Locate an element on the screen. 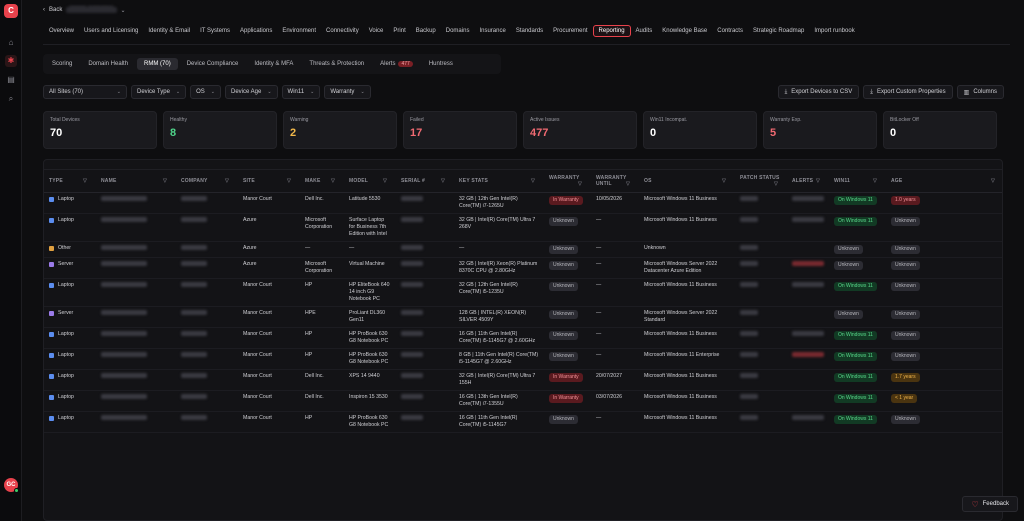 Image resolution: width=1024 pixels, height=521 pixels. column-header: NAME ▽ is located at coordinates (136, 181).